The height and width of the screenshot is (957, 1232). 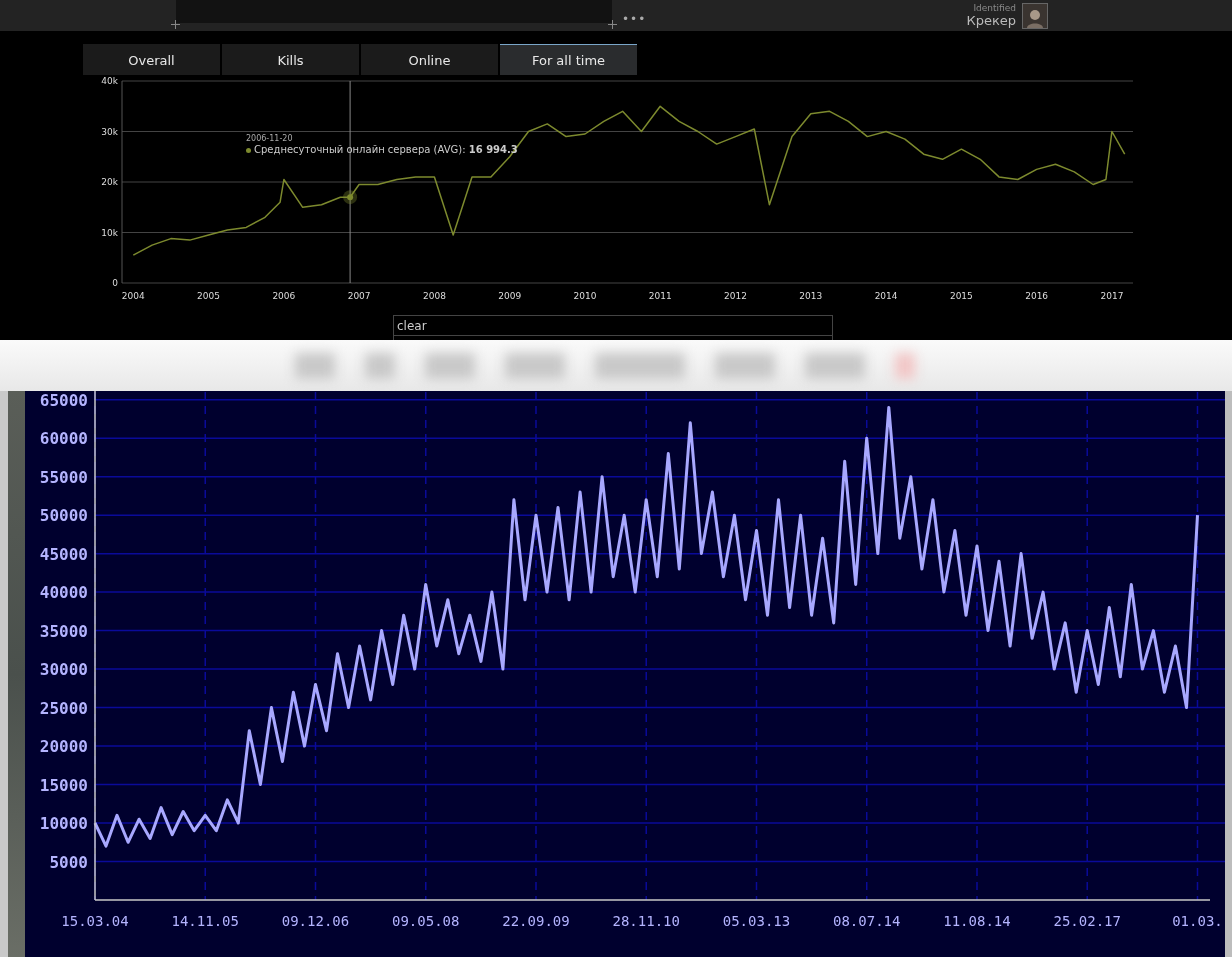 I want to click on y-axis-label: 20k, so click(x=109, y=182).